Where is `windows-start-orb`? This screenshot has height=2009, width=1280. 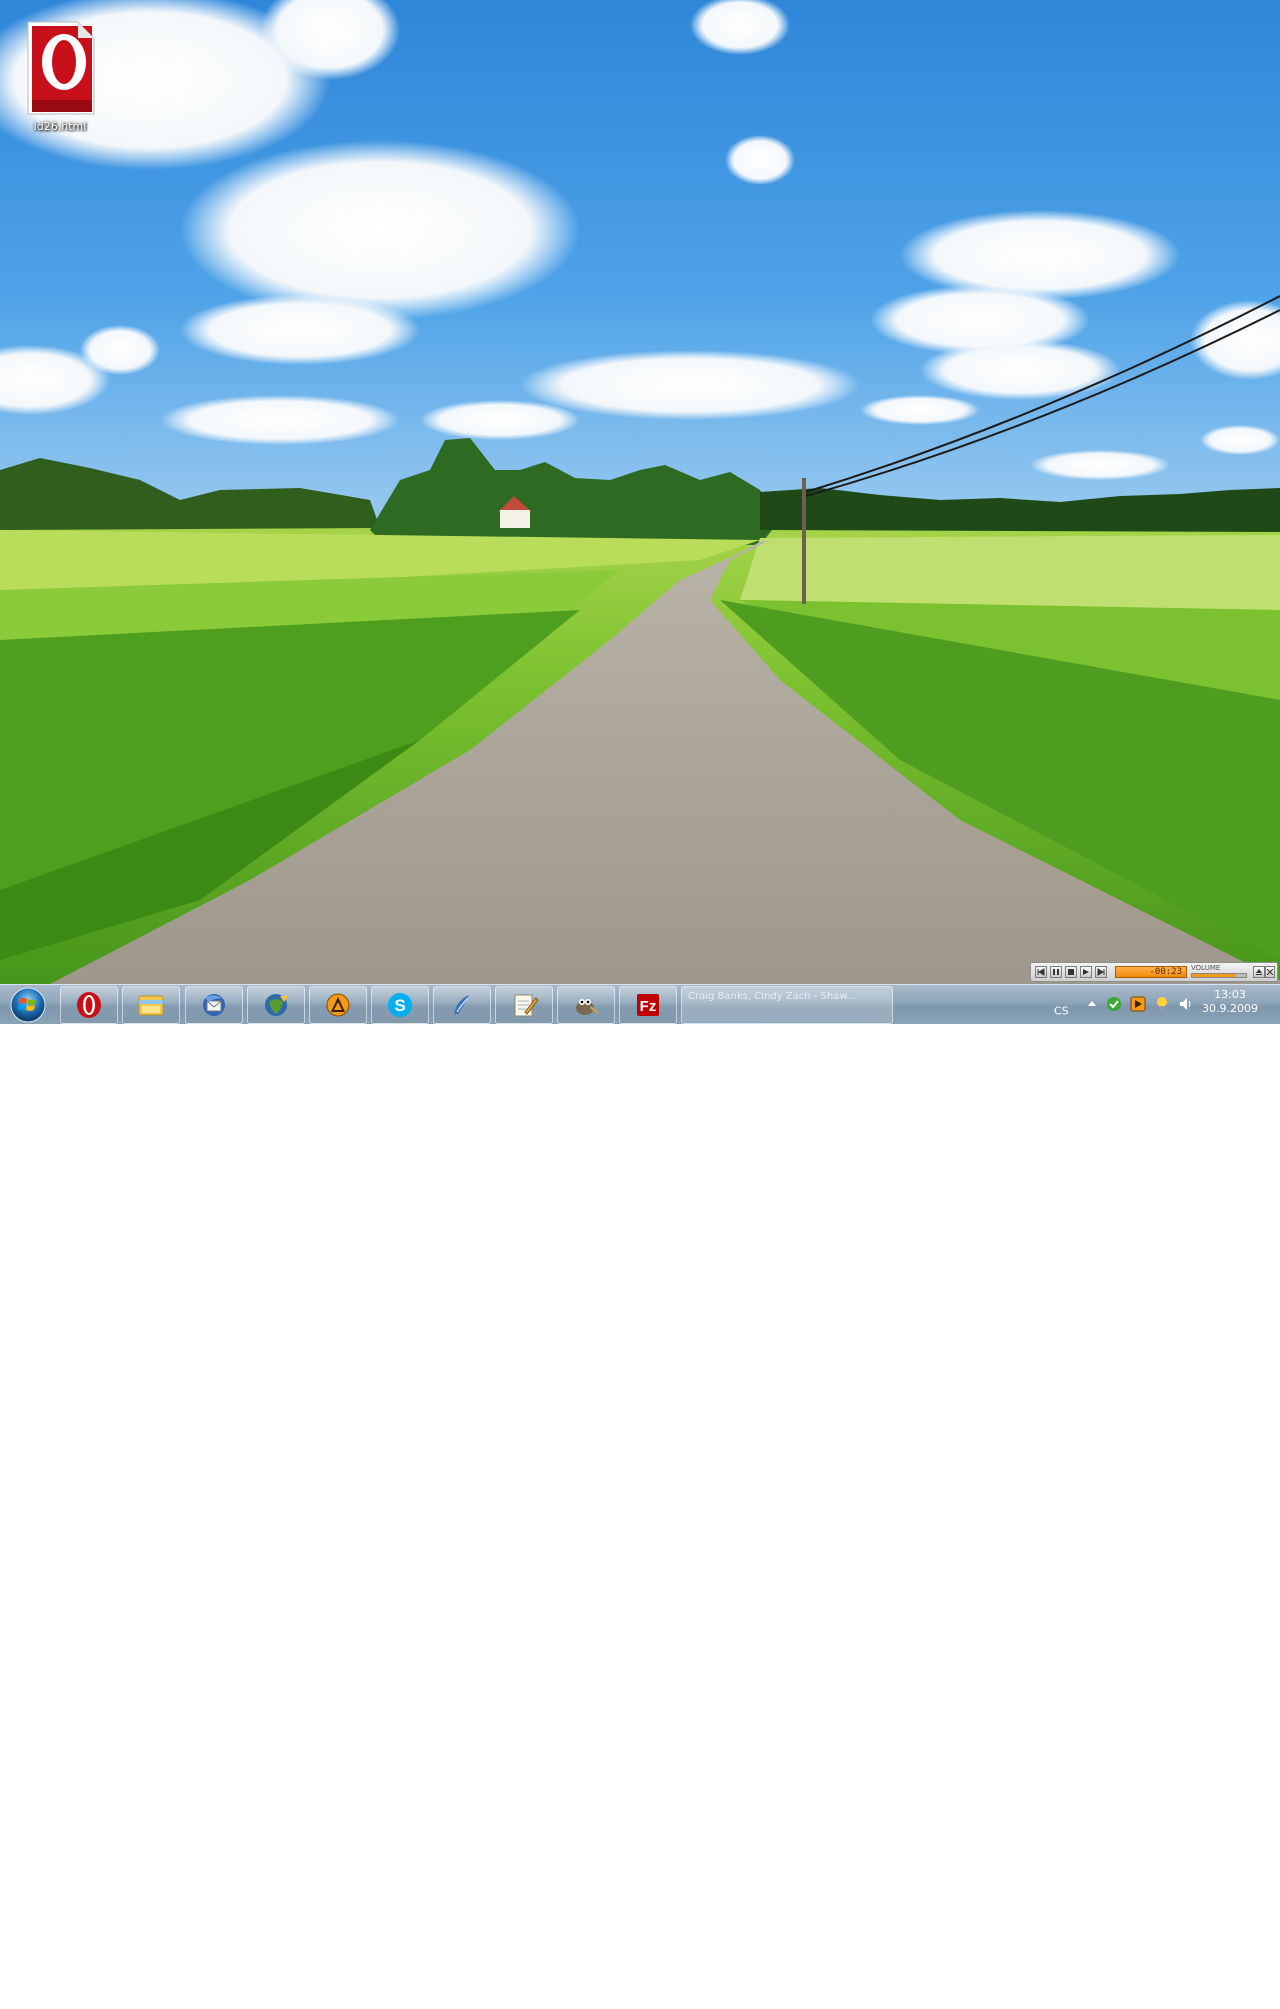
windows-start-orb is located at coordinates (28, 1005).